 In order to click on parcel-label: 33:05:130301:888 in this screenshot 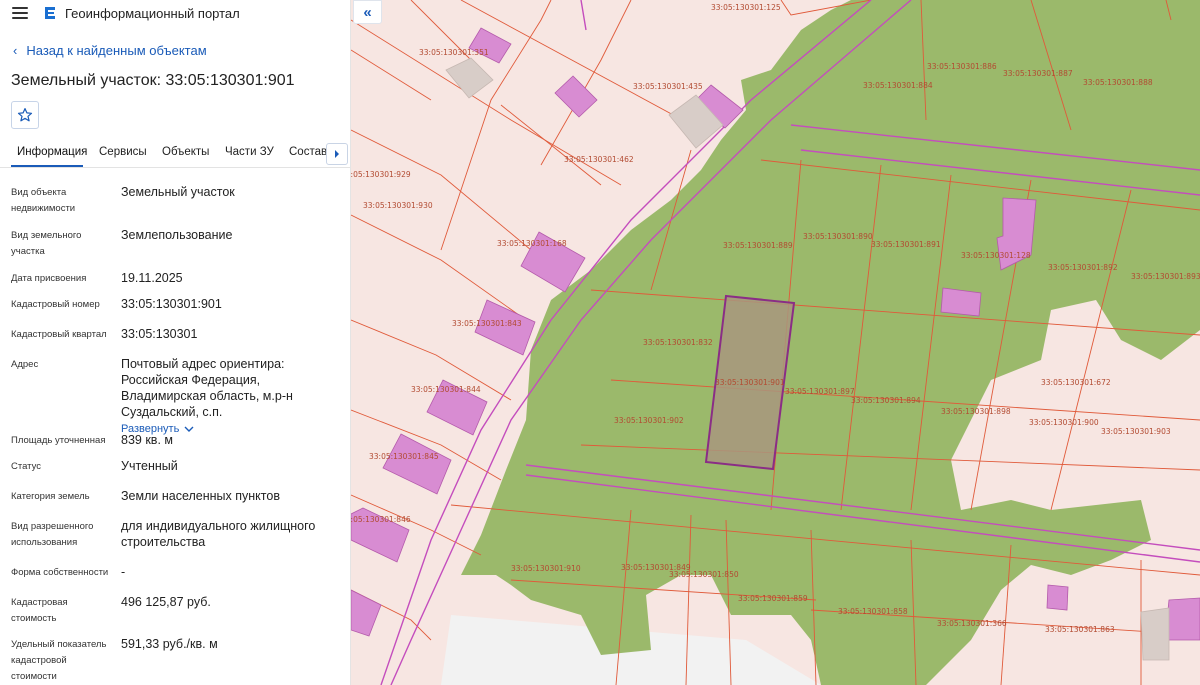, I will do `click(1118, 82)`.